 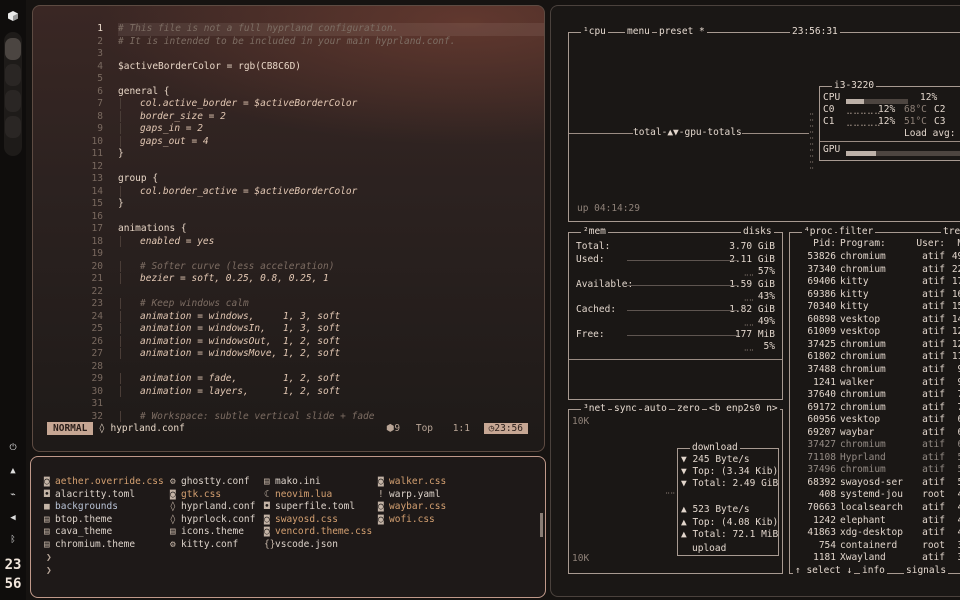 What do you see at coordinates (318, 507) in the screenshot?
I see `file-entry: ◘ superfile.toml` at bounding box center [318, 507].